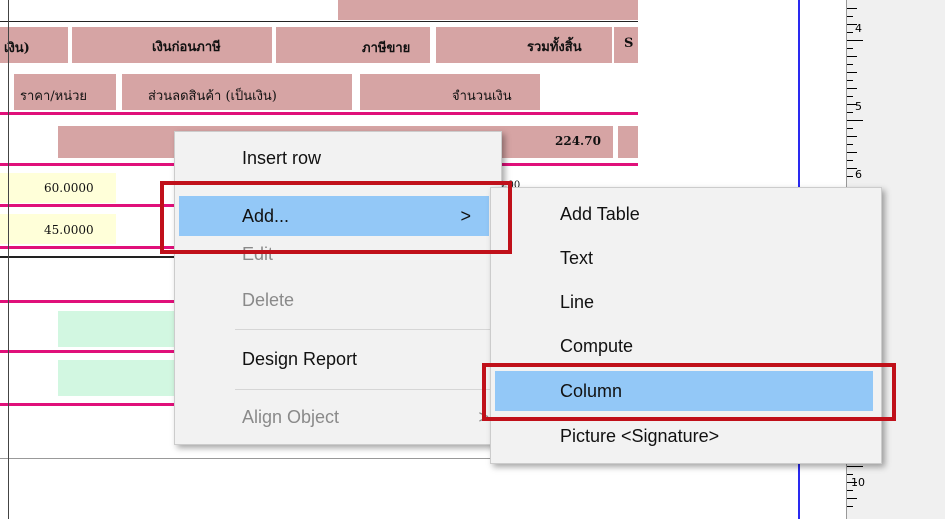 The image size is (945, 519). Describe the element at coordinates (319, 113) in the screenshot. I see `band-line` at that location.